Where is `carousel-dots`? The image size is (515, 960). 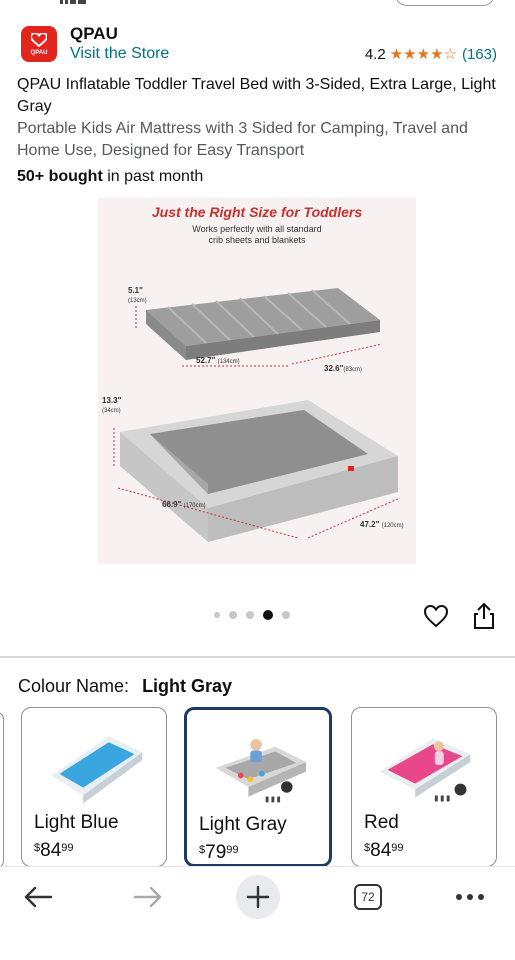 carousel-dots is located at coordinates (259, 615).